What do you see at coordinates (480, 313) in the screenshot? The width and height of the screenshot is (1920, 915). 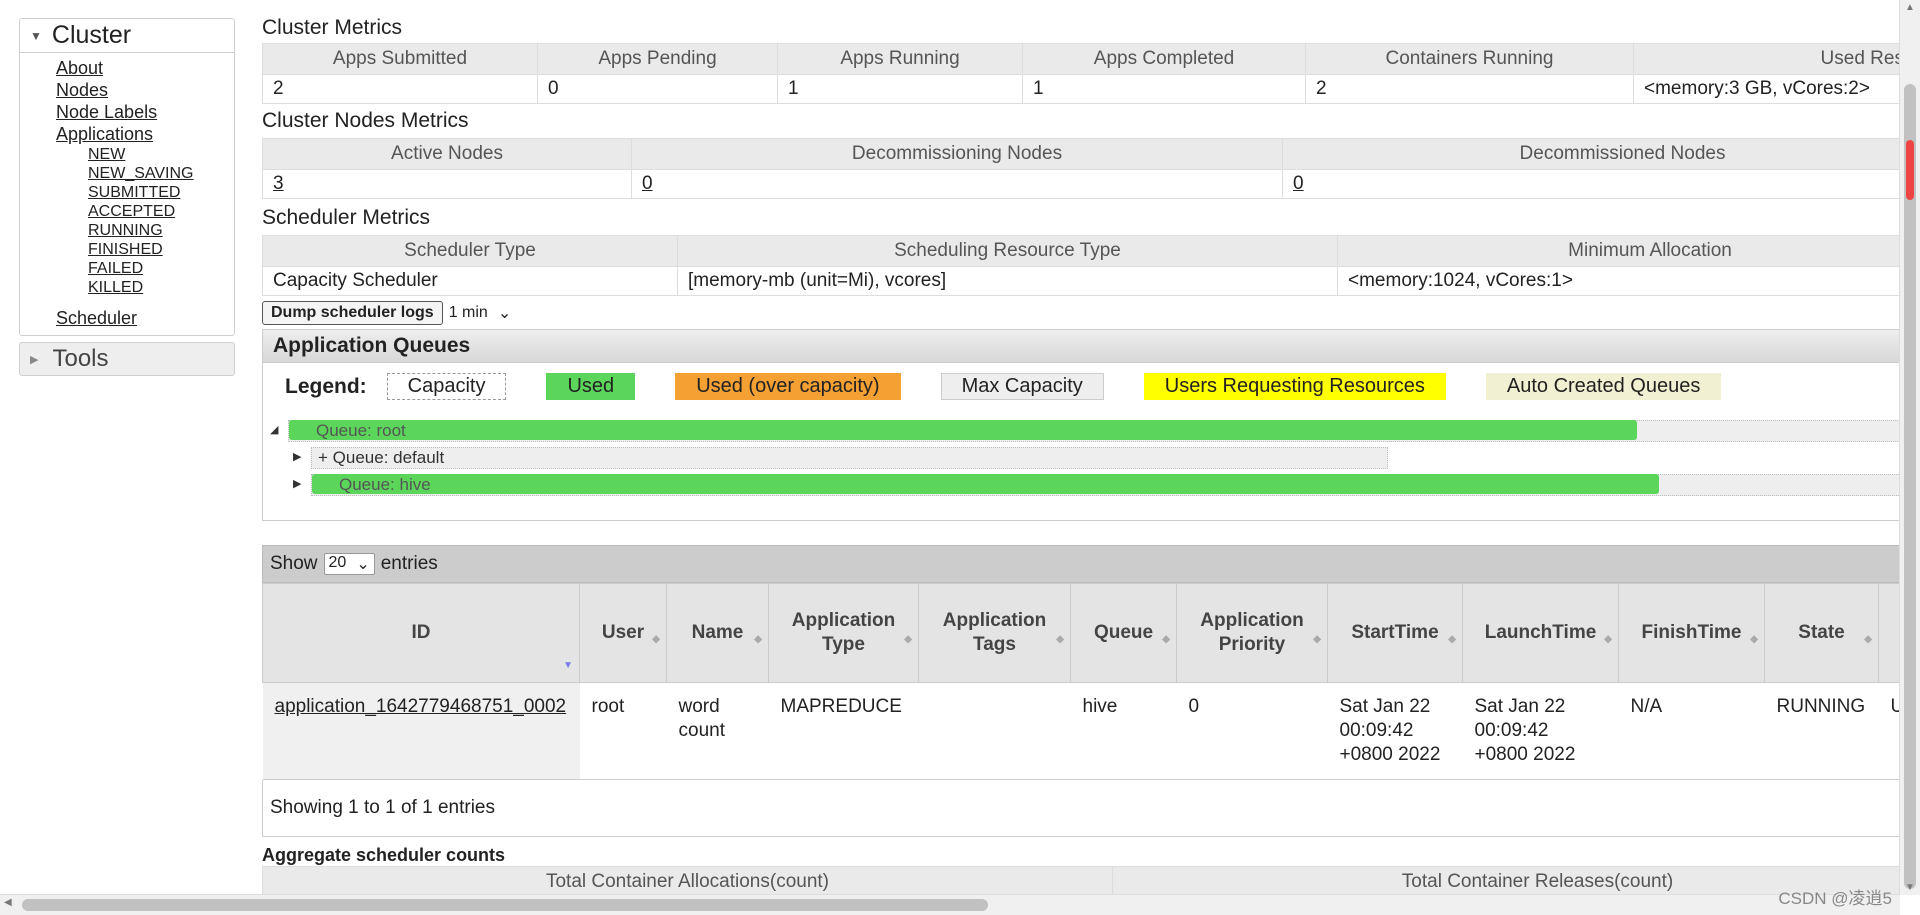 I see `dump-interval-select: 1 min ⌄` at bounding box center [480, 313].